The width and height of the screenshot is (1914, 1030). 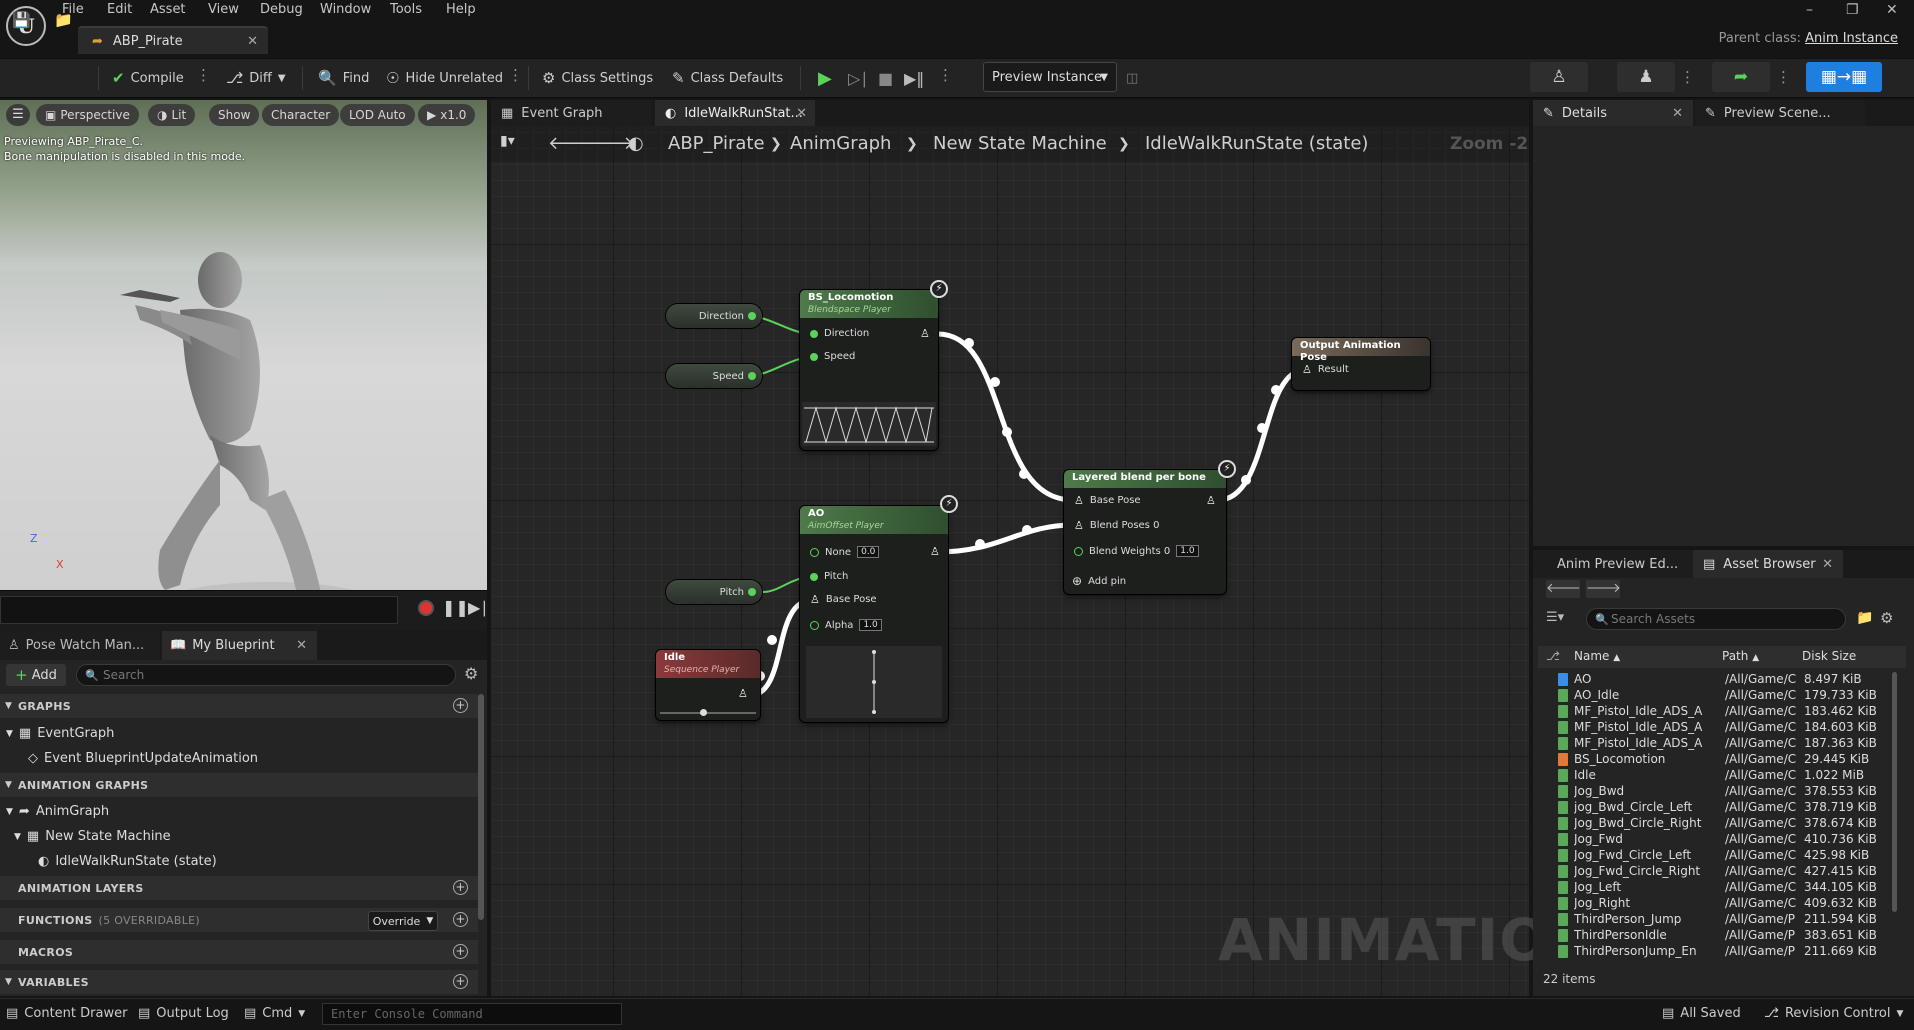 I want to click on pencil-icon: ✎, so click(x=1548, y=113).